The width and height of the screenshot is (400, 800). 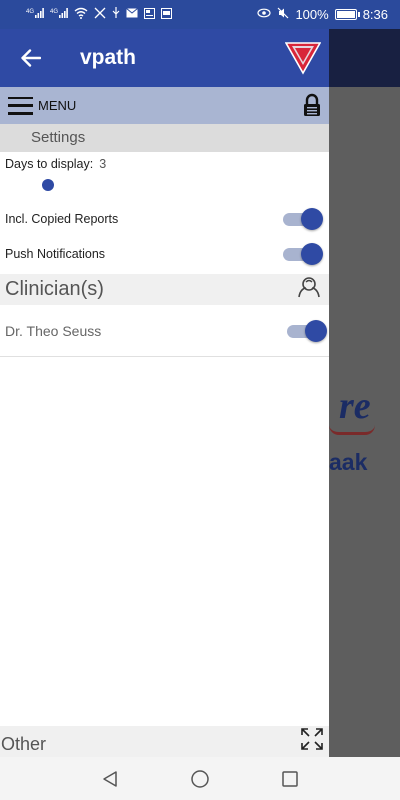 I want to click on nav-home-icon, so click(x=200, y=779).